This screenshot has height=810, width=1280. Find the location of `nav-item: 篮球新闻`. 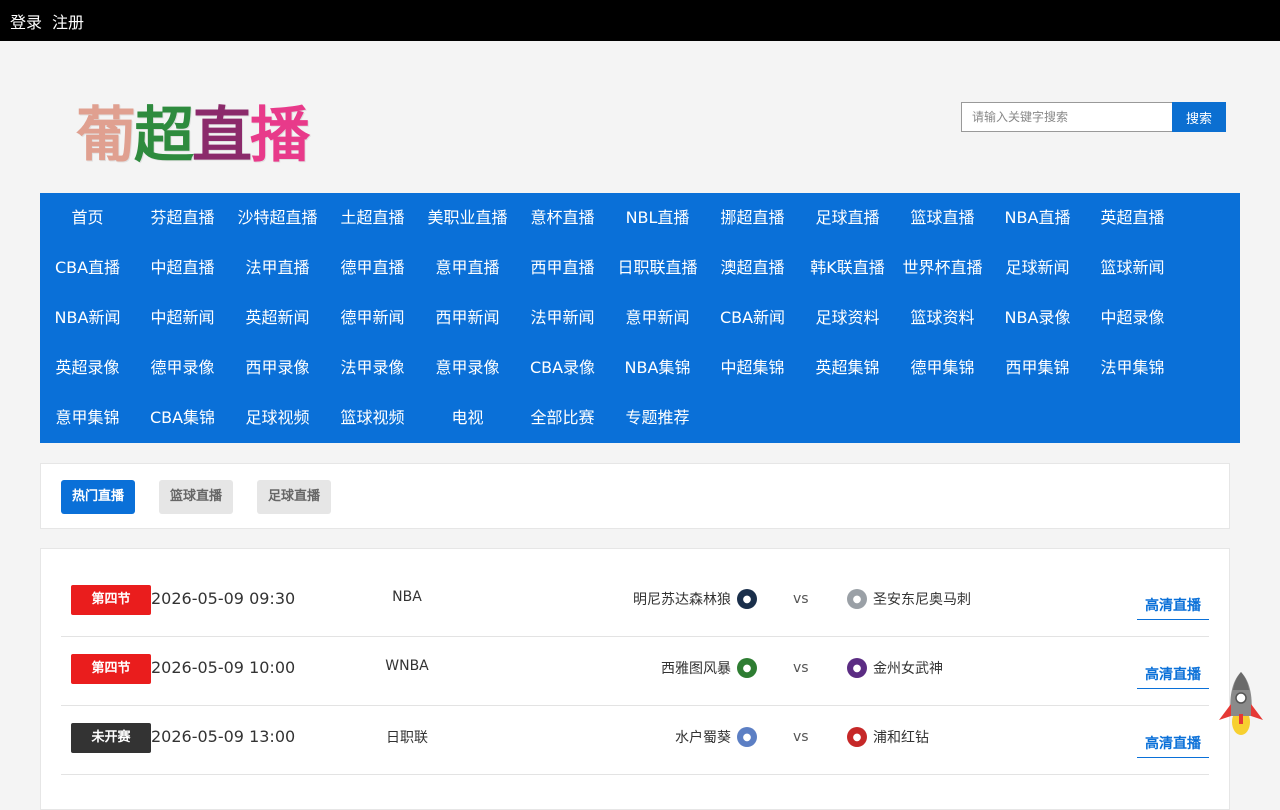

nav-item: 篮球新闻 is located at coordinates (1132, 268).